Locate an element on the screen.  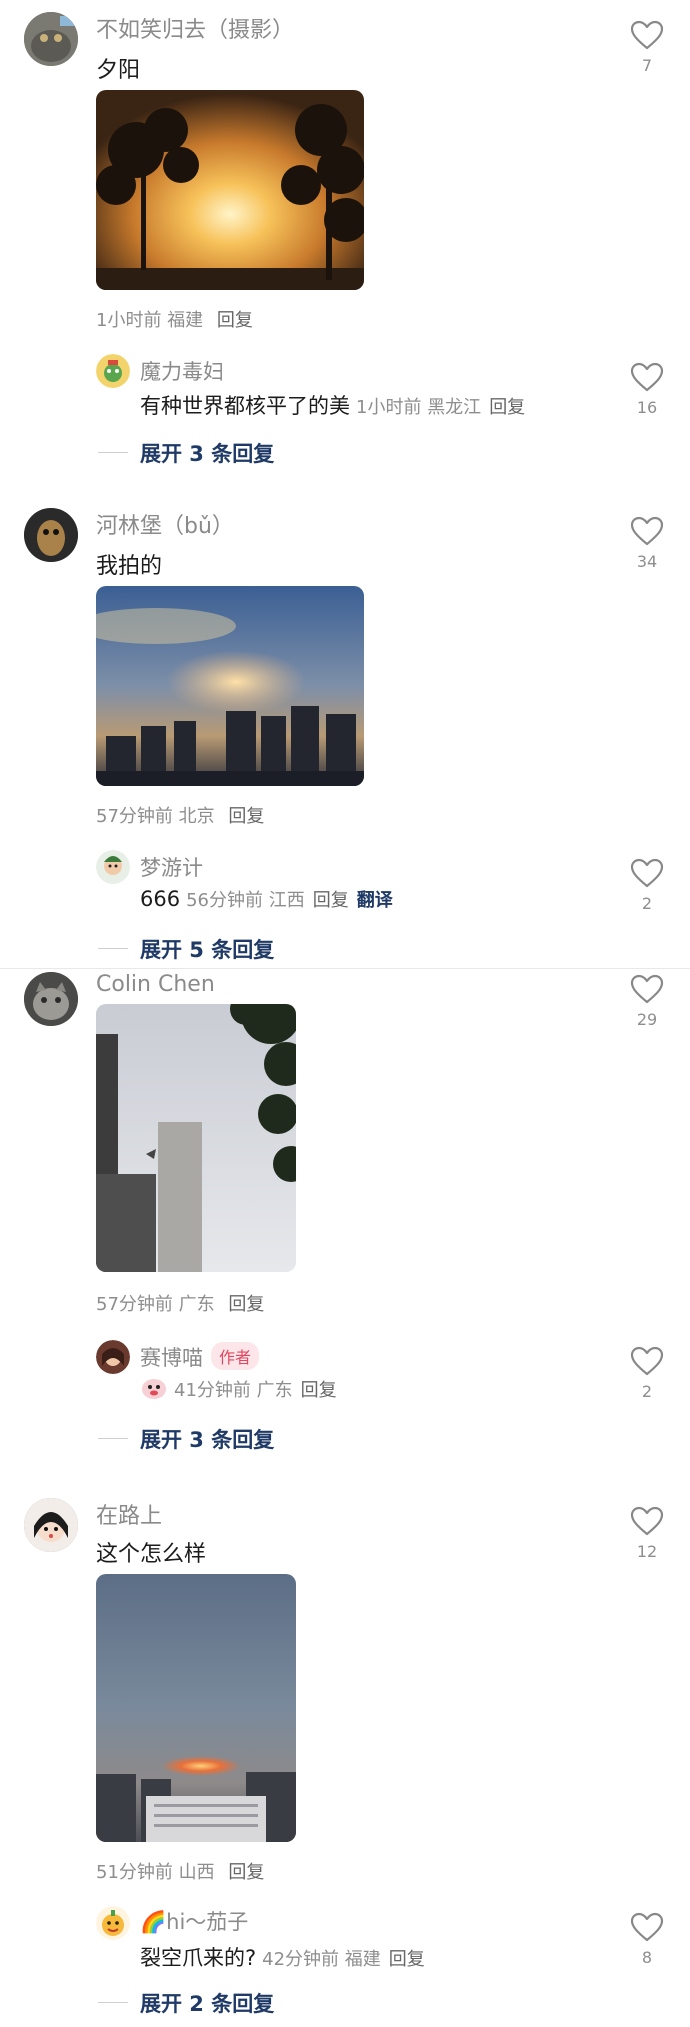
reply-username: 赛博喵 作者 is located at coordinates (200, 1357).